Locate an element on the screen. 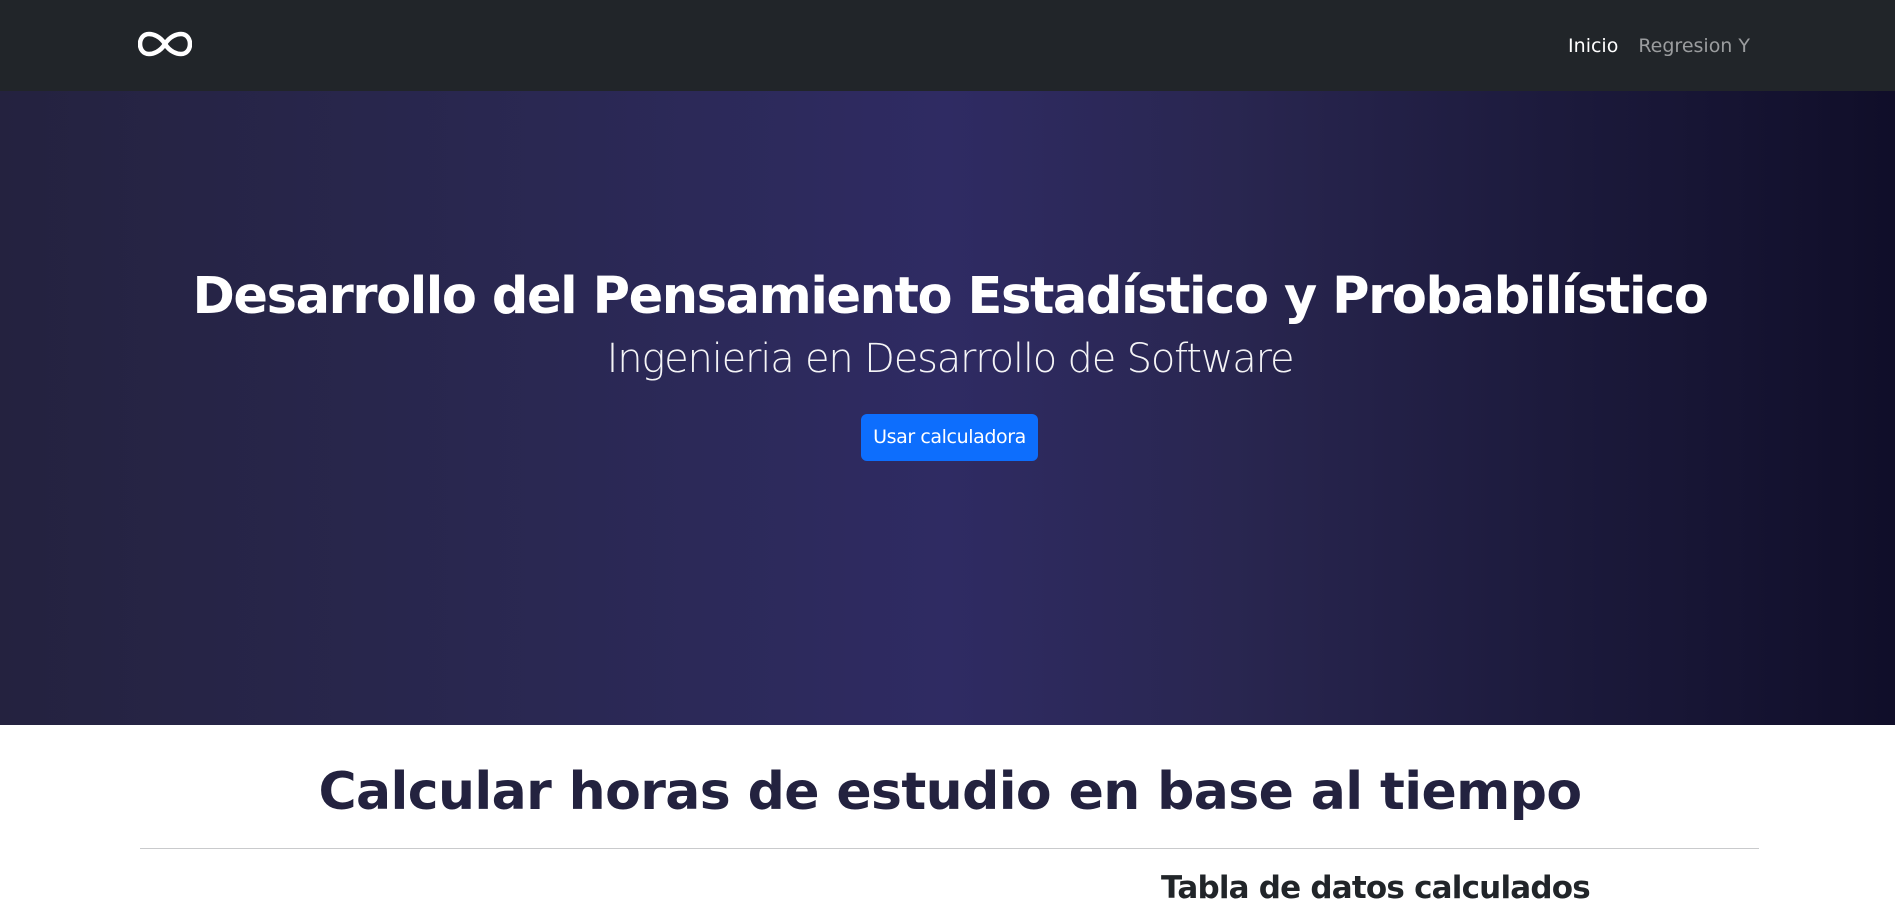 Image resolution: width=1895 pixels, height=906 pixels. divider is located at coordinates (949, 848).